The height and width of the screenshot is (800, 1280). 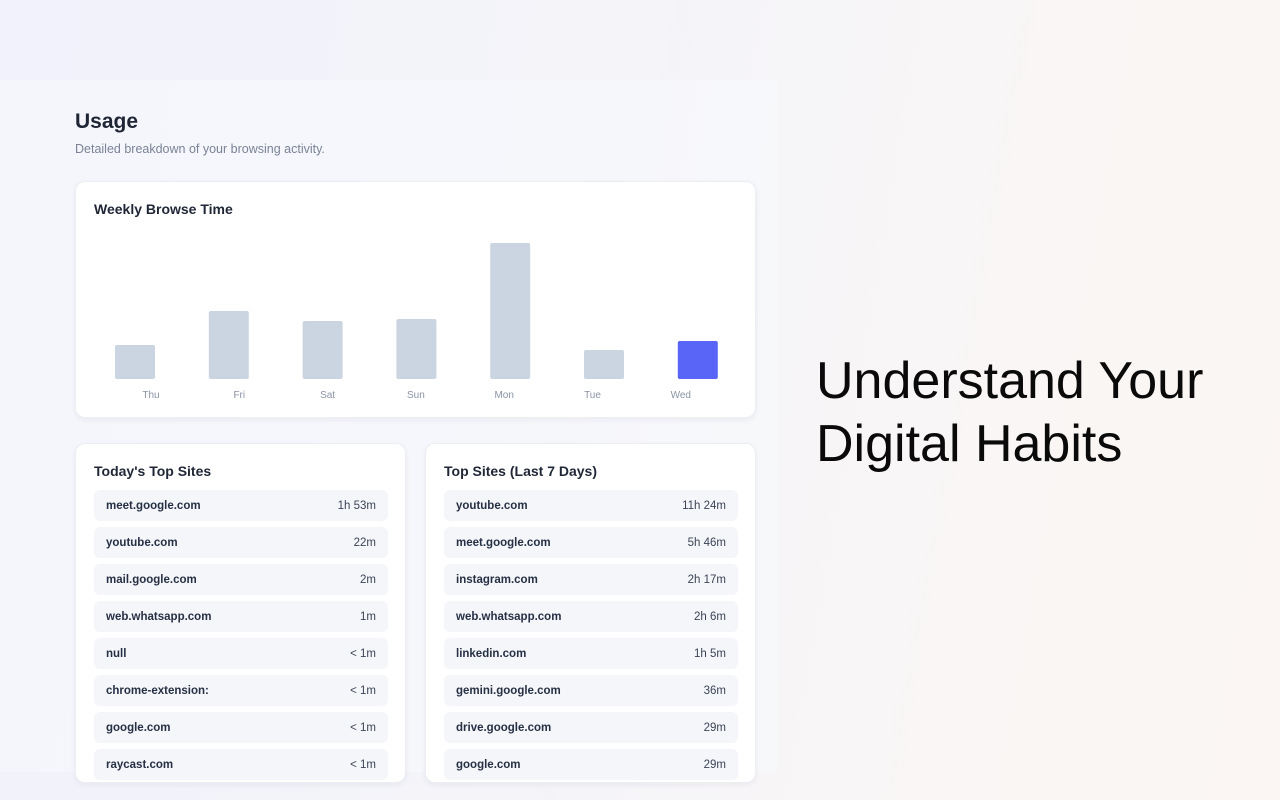 What do you see at coordinates (356, 505) in the screenshot?
I see `site-time: 1h 53m` at bounding box center [356, 505].